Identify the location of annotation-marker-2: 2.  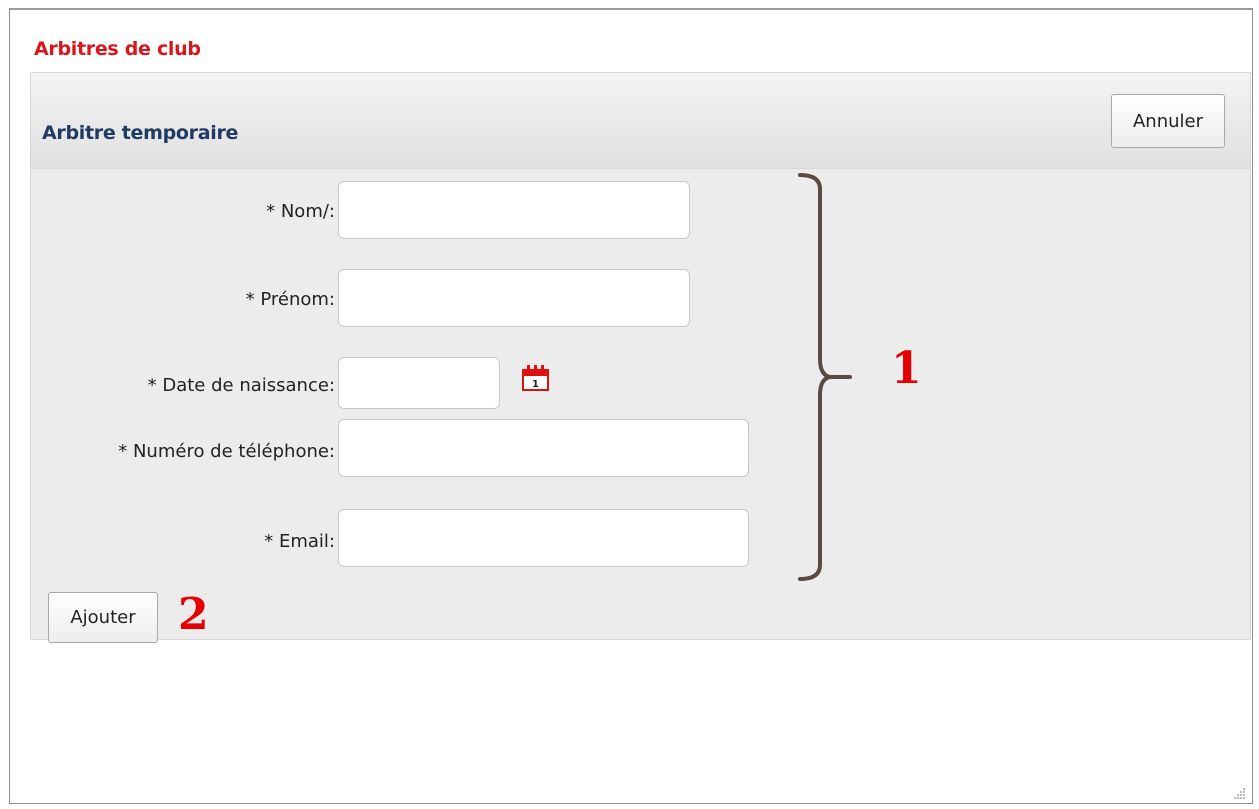
(193, 614).